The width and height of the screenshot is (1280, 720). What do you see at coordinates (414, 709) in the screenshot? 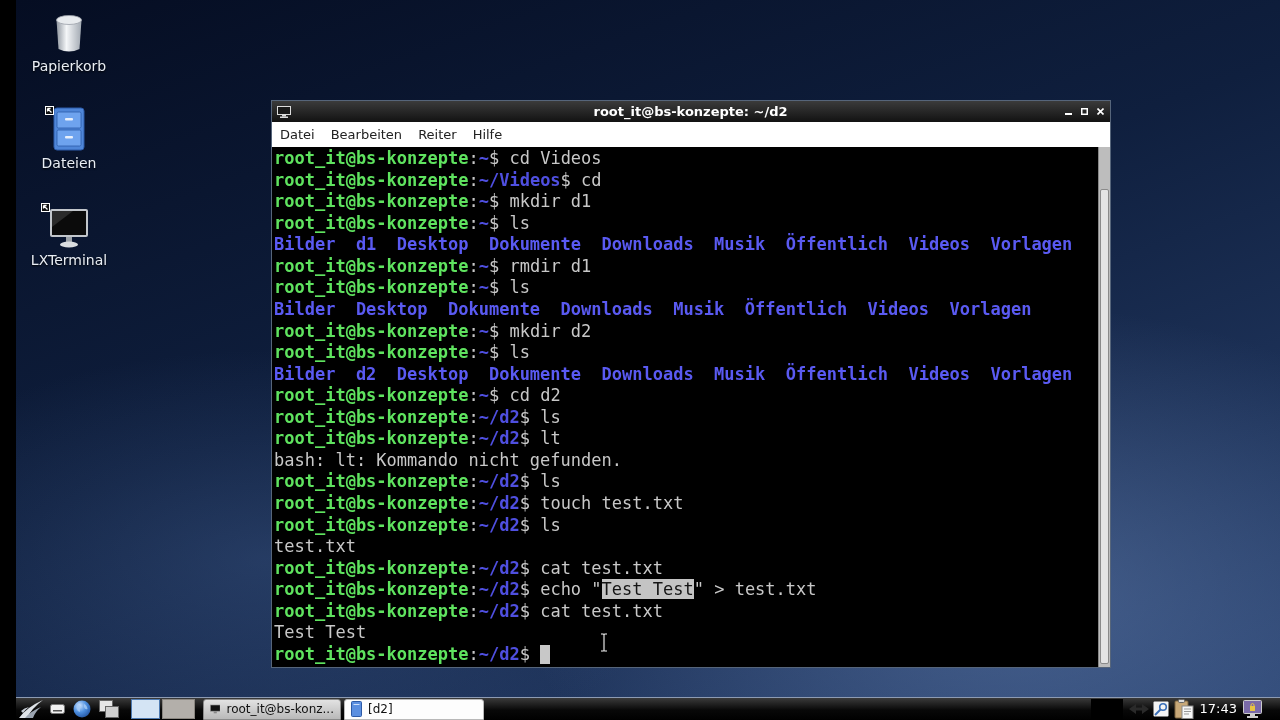
I see `taskbar-button: [d2]` at bounding box center [414, 709].